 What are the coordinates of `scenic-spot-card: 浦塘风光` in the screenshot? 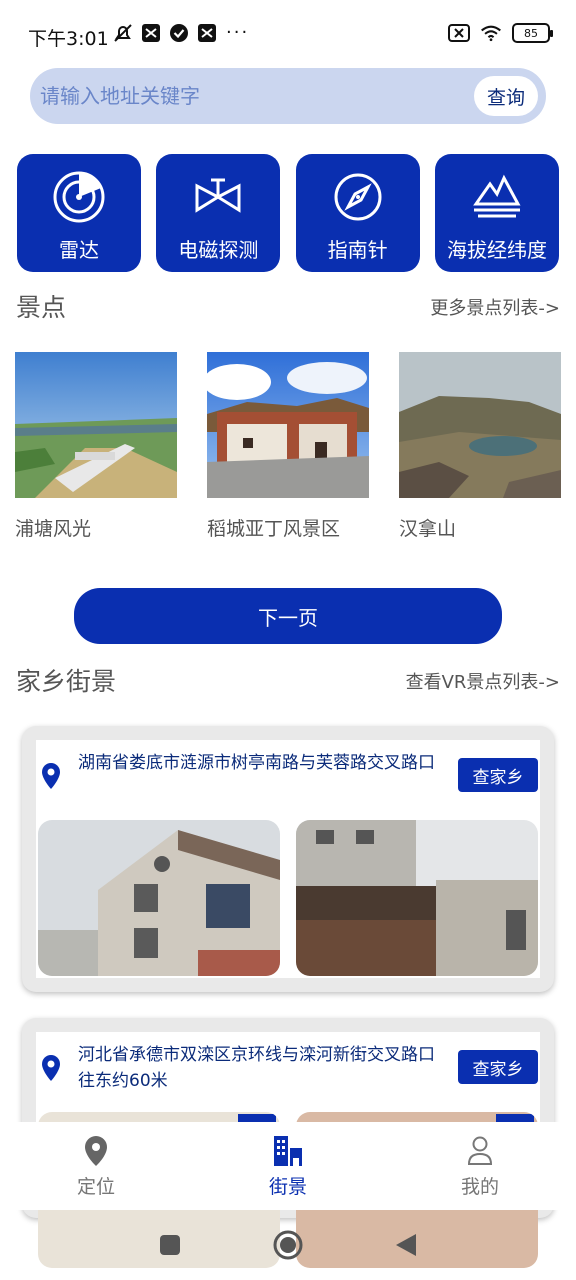 It's located at (96, 446).